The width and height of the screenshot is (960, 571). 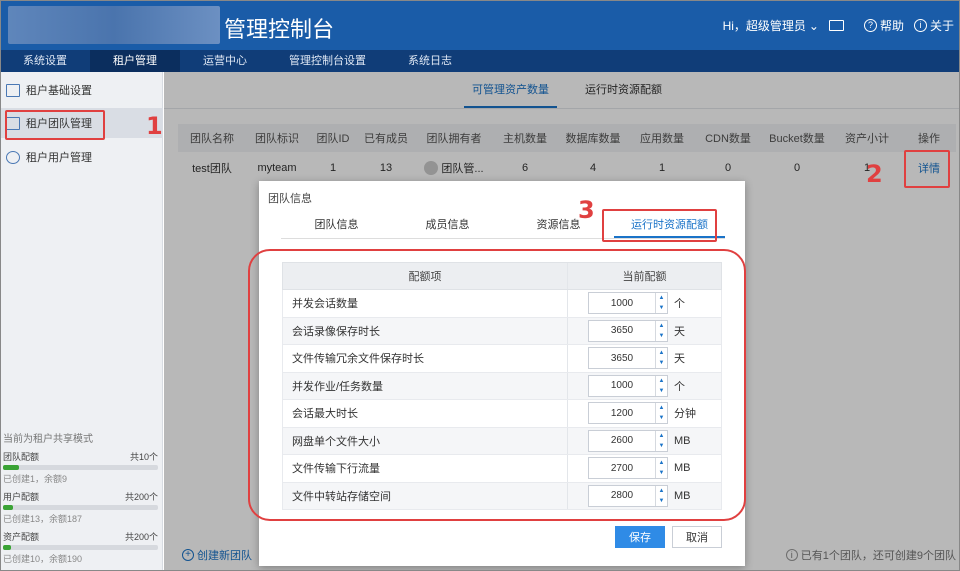 I want to click on quota-user: 用户配额 共200个 已创建13，余额187, so click(x=80, y=507).